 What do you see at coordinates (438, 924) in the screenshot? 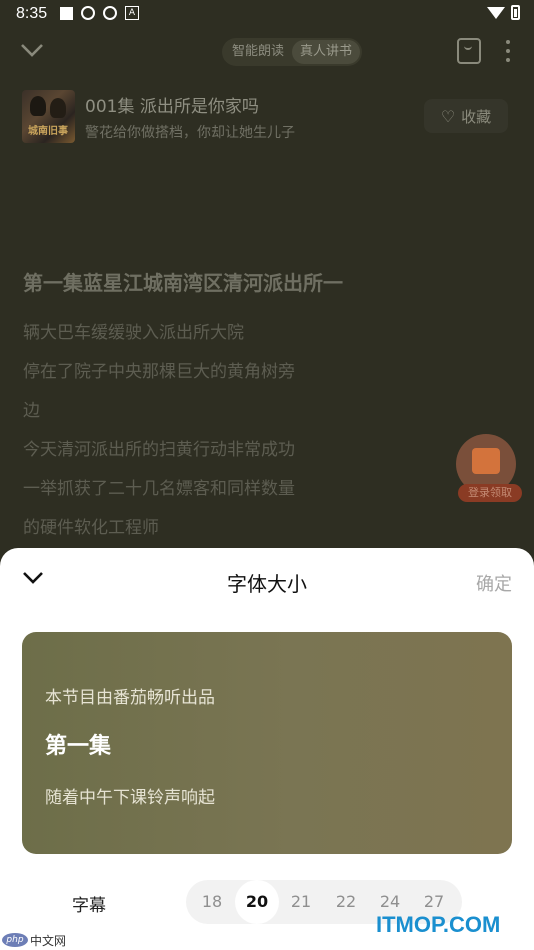
I see `watermark-itmop: ITMOP.COM` at bounding box center [438, 924].